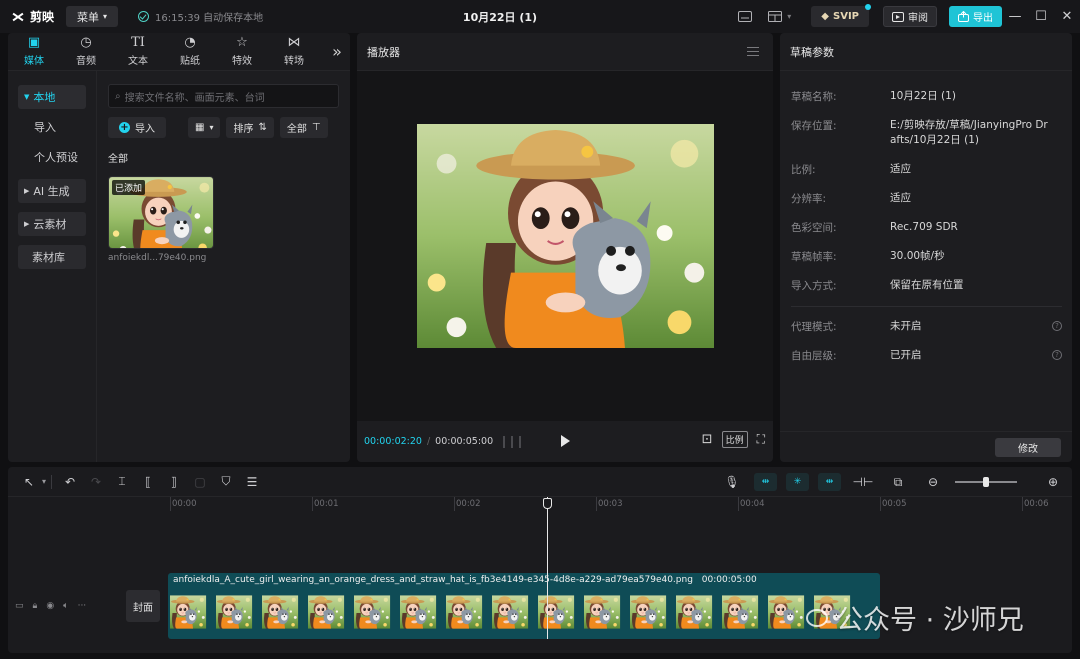  I want to click on review-label: 审阅, so click(918, 18).